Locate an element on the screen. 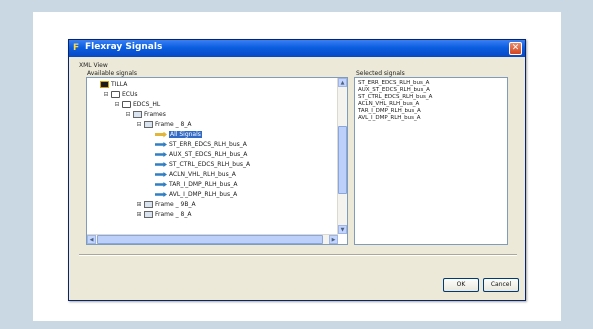 Image resolution: width=593 pixels, height=329 pixels. tree-node: ST_CTRL_EDCS_RLH_bus_A is located at coordinates (197, 164).